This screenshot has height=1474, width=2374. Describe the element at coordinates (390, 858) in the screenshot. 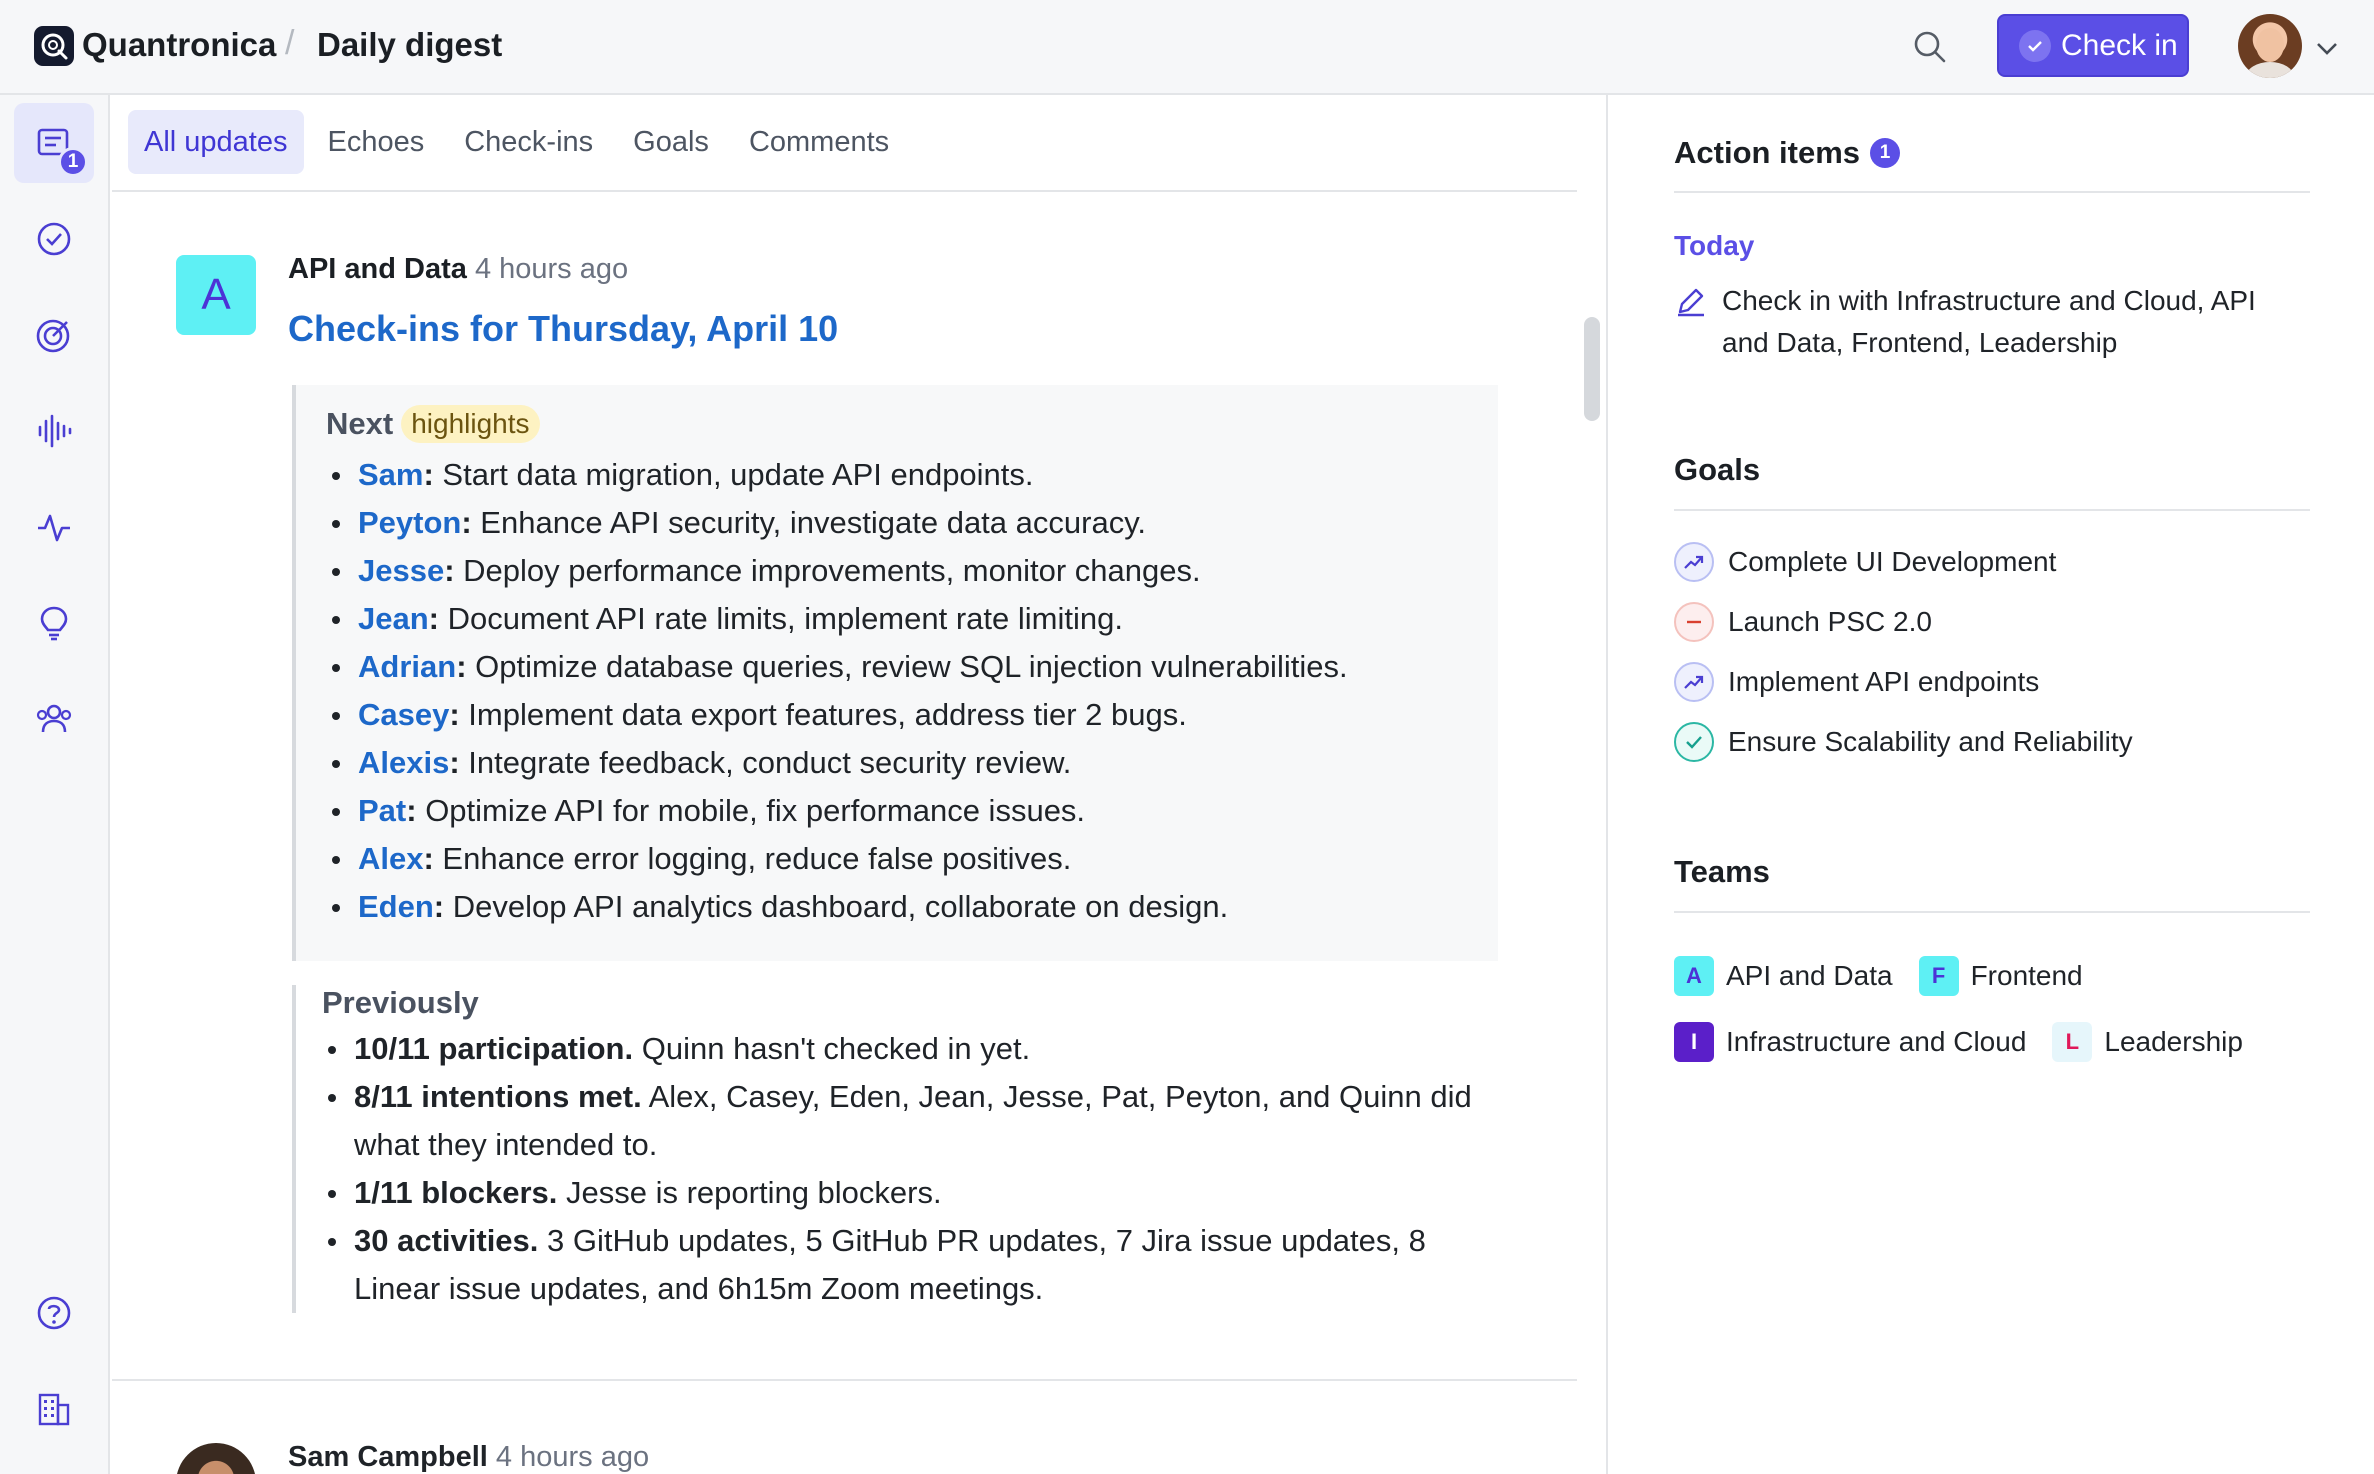

I see `person-link: Alex` at that location.